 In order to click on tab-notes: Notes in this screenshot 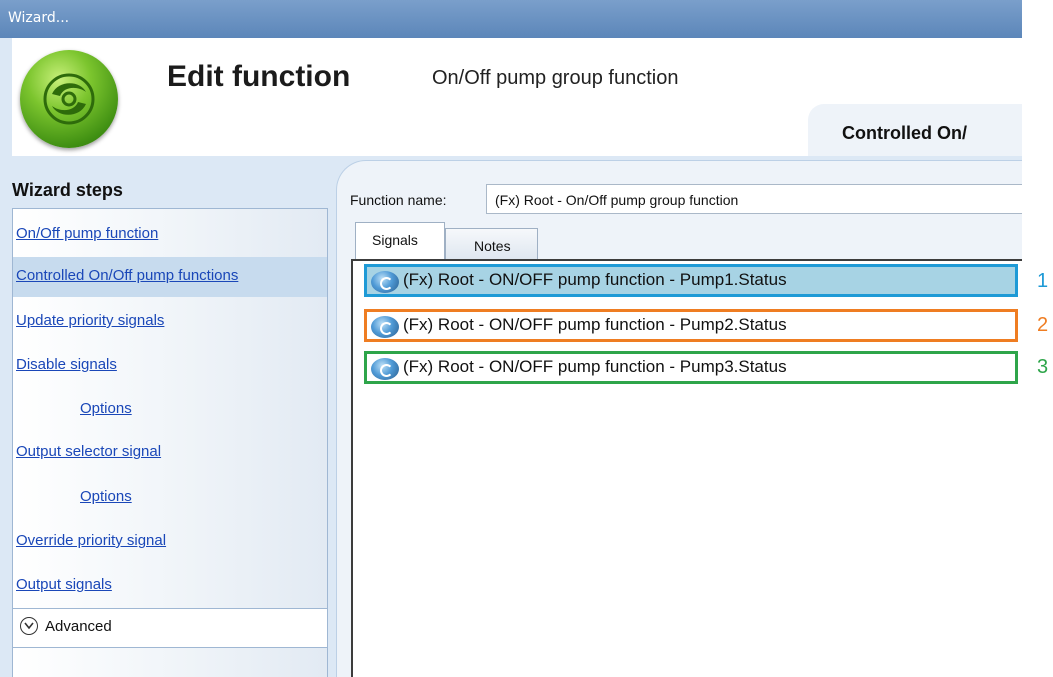, I will do `click(491, 243)`.